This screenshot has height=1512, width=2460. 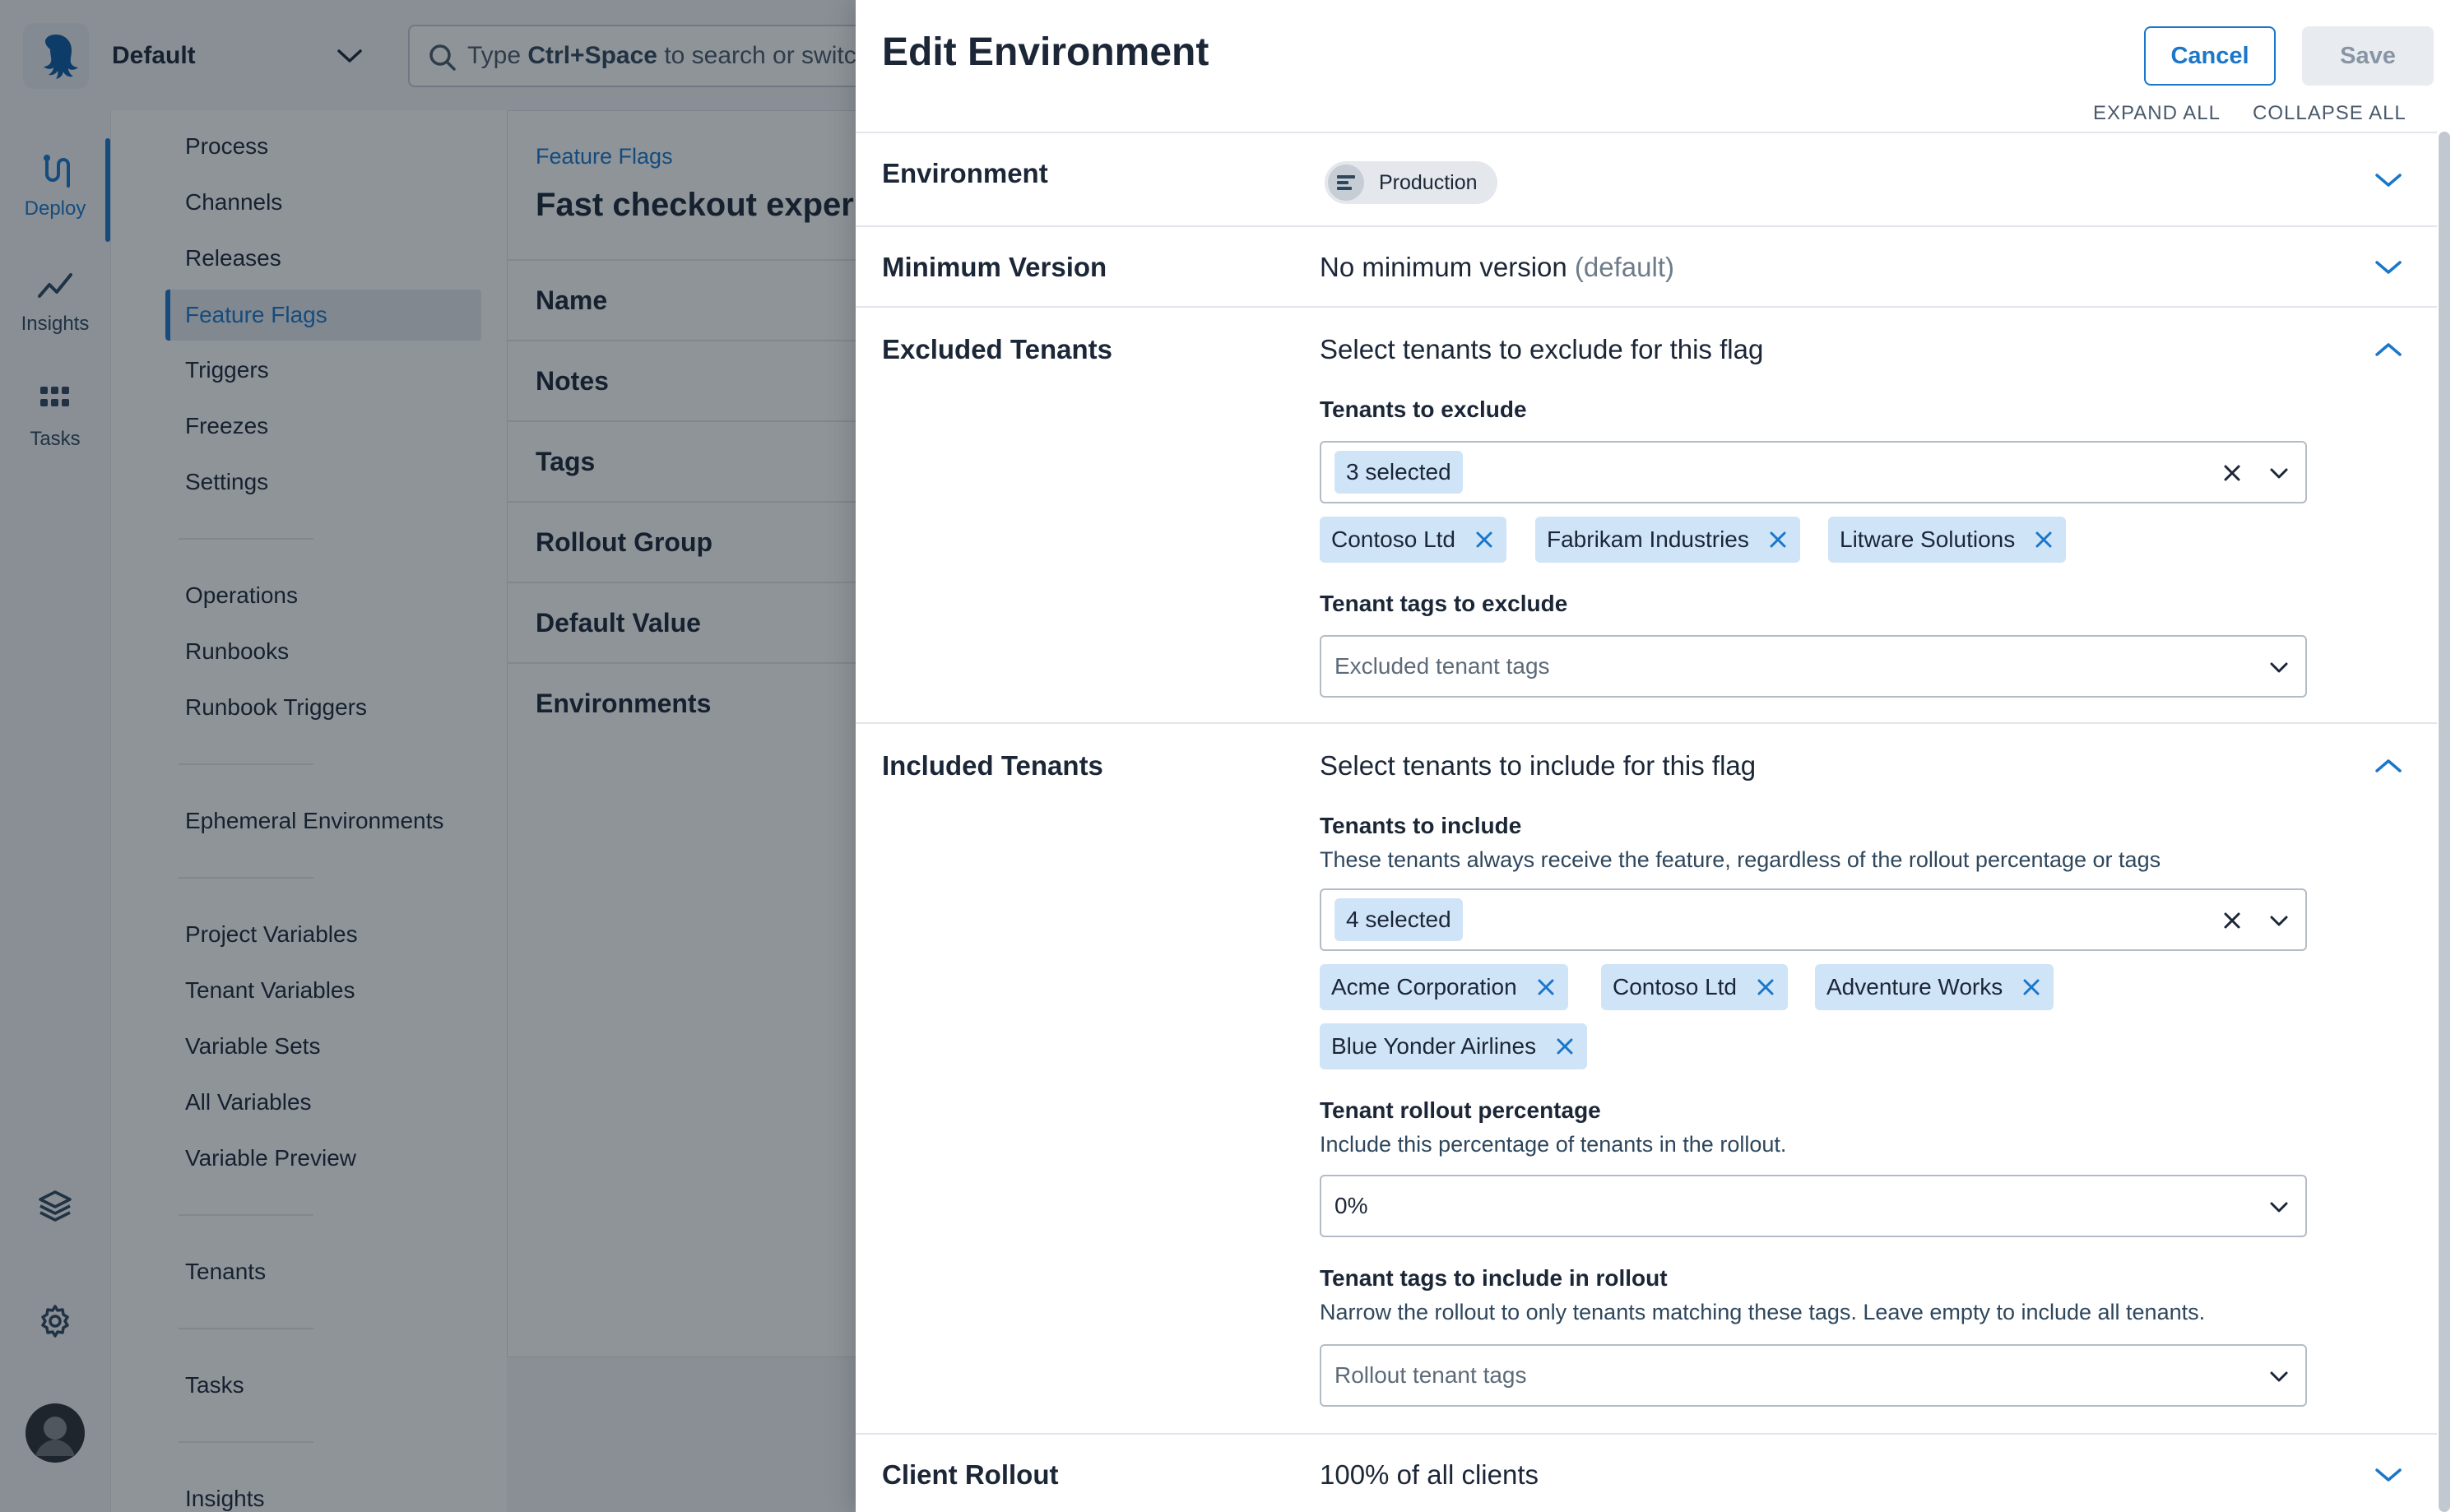 What do you see at coordinates (1423, 409) in the screenshot?
I see `field-label: Tenants to exclude` at bounding box center [1423, 409].